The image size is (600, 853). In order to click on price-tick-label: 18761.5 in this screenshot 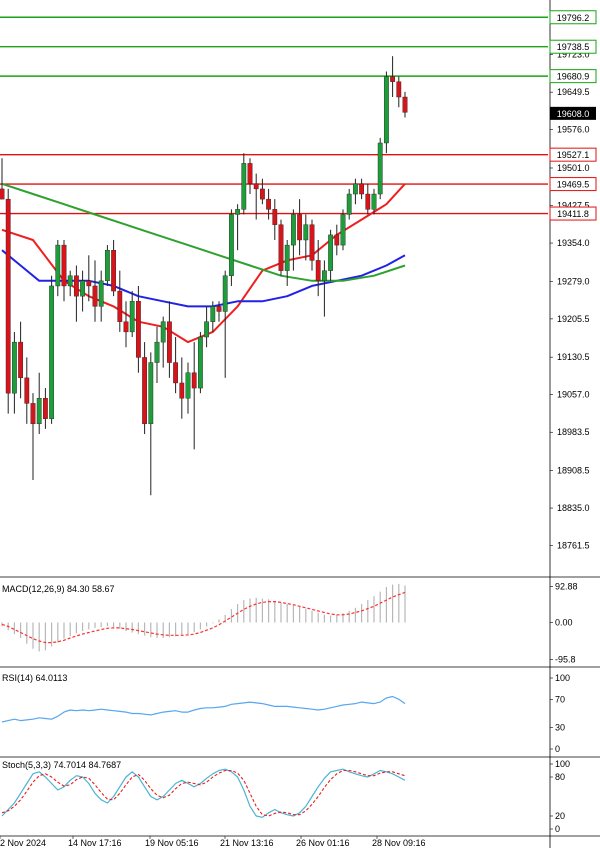, I will do `click(573, 546)`.